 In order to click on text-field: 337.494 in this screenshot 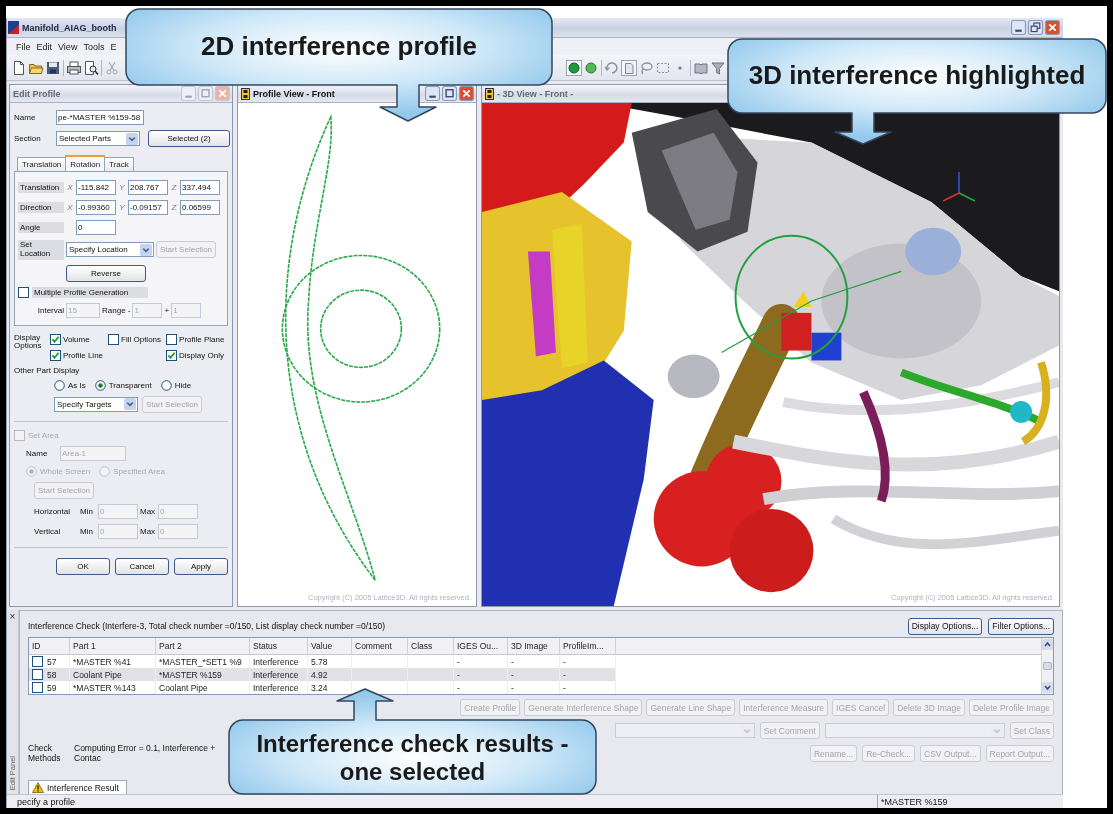, I will do `click(200, 187)`.